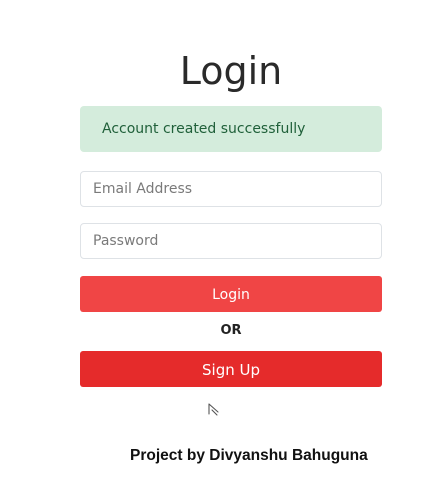 This screenshot has height=490, width=442. What do you see at coordinates (249, 455) in the screenshot?
I see `project-credit: Project by Divyanshu Bahuguna` at bounding box center [249, 455].